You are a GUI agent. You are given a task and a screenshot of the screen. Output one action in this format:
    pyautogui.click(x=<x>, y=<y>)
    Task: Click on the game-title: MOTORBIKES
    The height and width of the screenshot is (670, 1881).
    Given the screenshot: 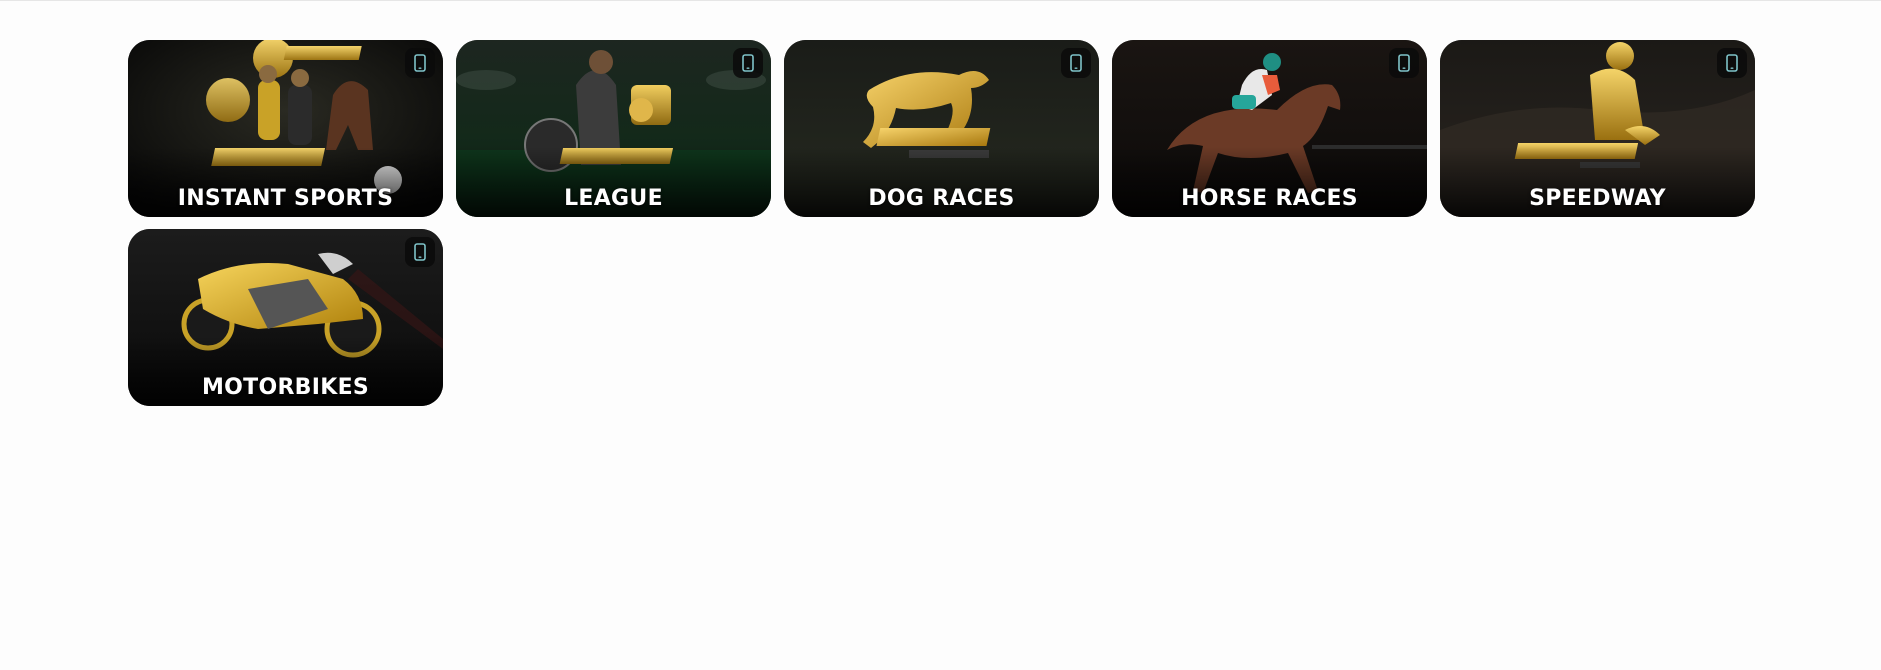 What is the action you would take?
    pyautogui.click(x=285, y=387)
    